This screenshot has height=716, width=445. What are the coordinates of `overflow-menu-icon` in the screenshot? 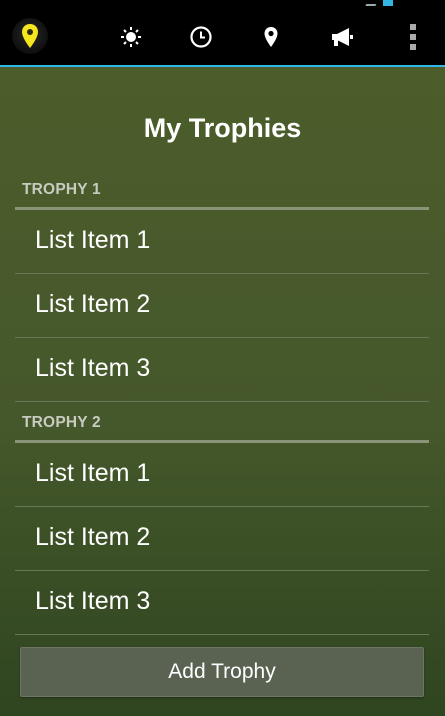 It's located at (413, 37).